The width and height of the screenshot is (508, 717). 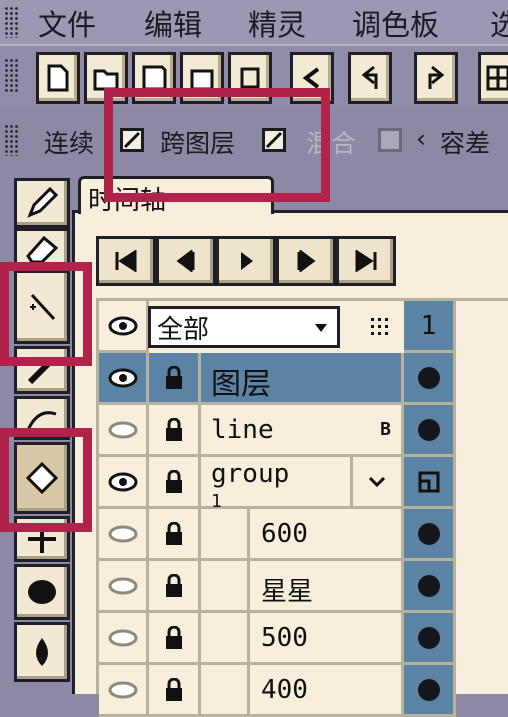 I want to click on header-visibility, so click(x=124, y=327).